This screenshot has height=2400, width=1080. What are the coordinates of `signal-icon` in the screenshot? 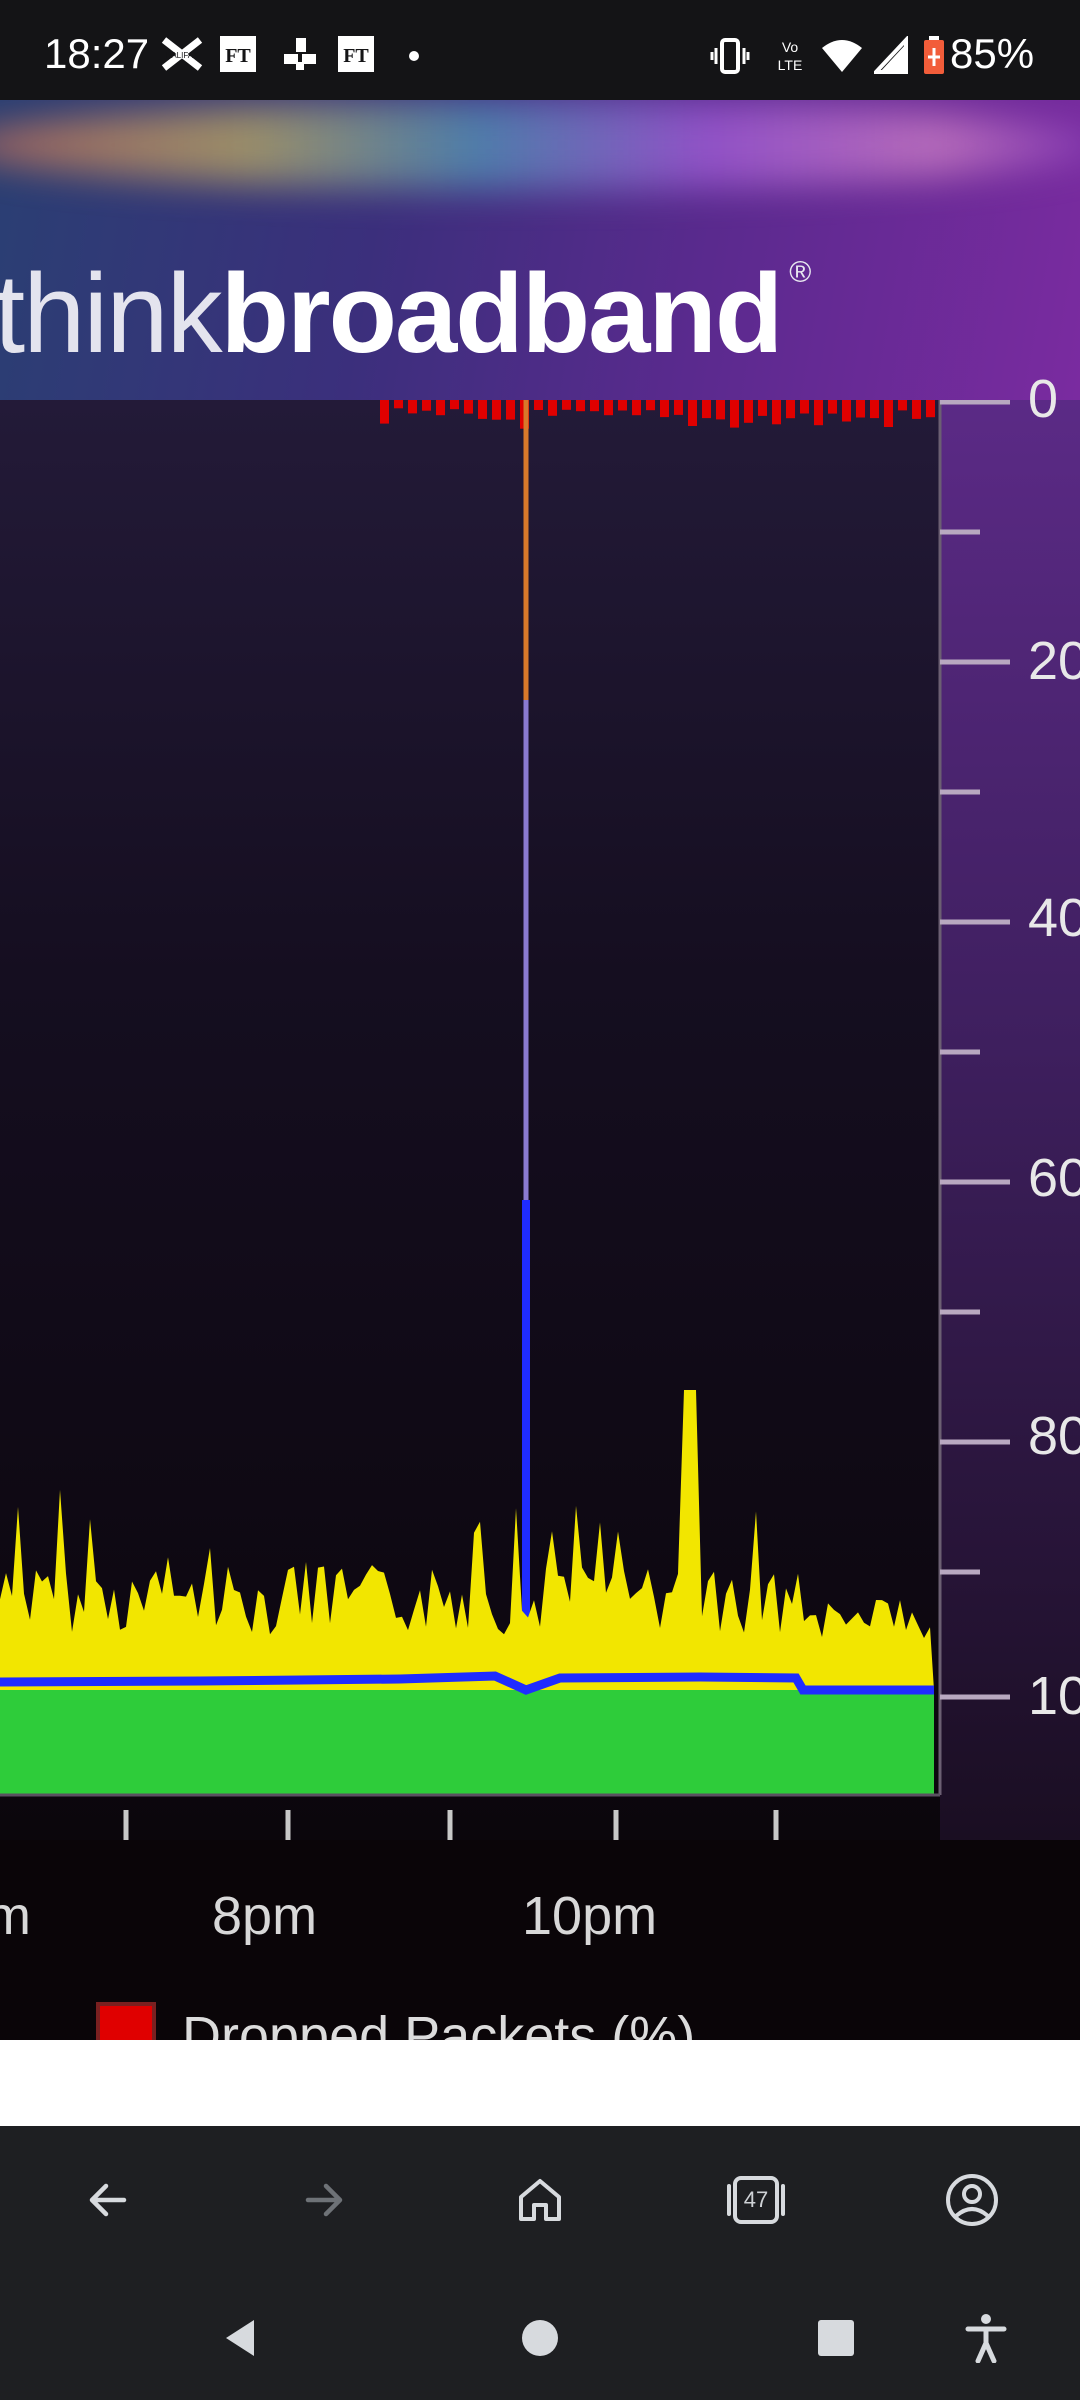 It's located at (891, 55).